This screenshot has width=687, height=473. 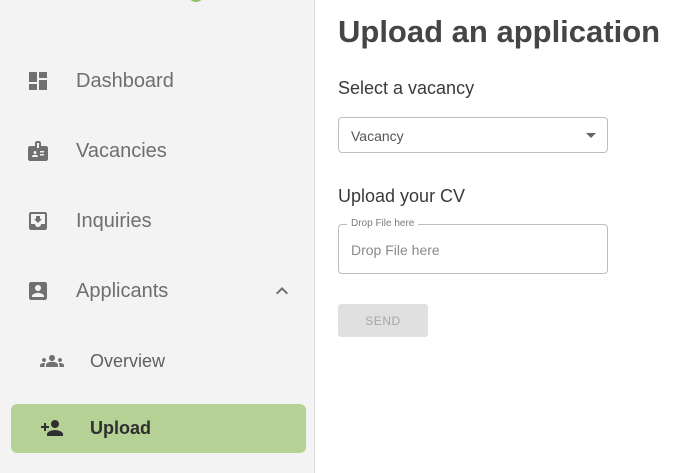 I want to click on cv-file-dropzone: Drop File here Drop File here, so click(x=473, y=246).